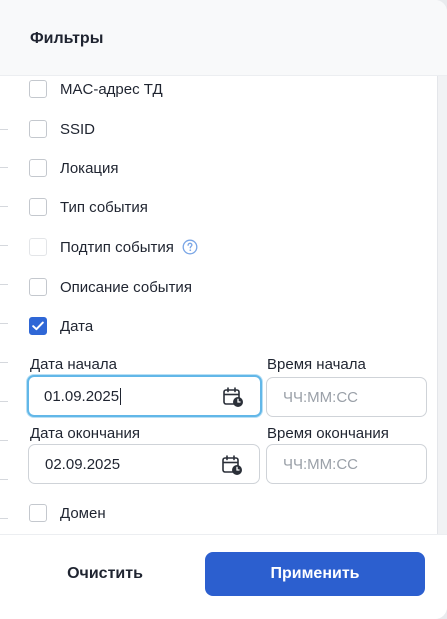 This screenshot has width=447, height=619. I want to click on end-time-input: ЧЧ:ММ:СС, so click(346, 464).